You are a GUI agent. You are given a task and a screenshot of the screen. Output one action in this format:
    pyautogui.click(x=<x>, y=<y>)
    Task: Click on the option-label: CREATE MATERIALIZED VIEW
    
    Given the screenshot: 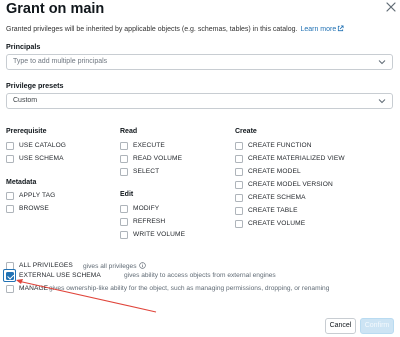 What is the action you would take?
    pyautogui.click(x=296, y=158)
    